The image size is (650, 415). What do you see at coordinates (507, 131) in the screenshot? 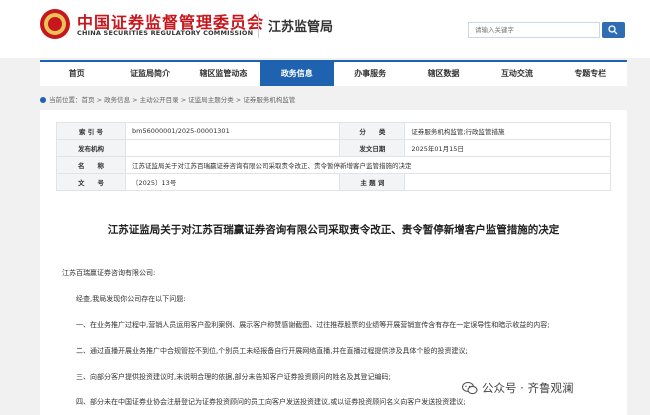
I see `category-value: 证券服务机构监管;行政监管措施` at bounding box center [507, 131].